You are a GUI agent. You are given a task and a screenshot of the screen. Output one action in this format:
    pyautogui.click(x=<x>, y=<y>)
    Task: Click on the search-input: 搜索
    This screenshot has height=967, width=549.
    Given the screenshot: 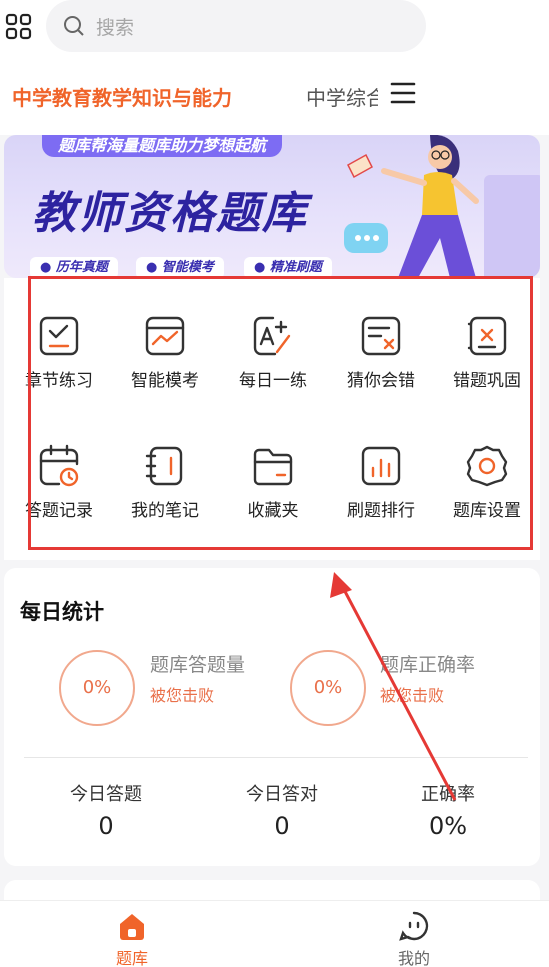 What is the action you would take?
    pyautogui.click(x=236, y=26)
    